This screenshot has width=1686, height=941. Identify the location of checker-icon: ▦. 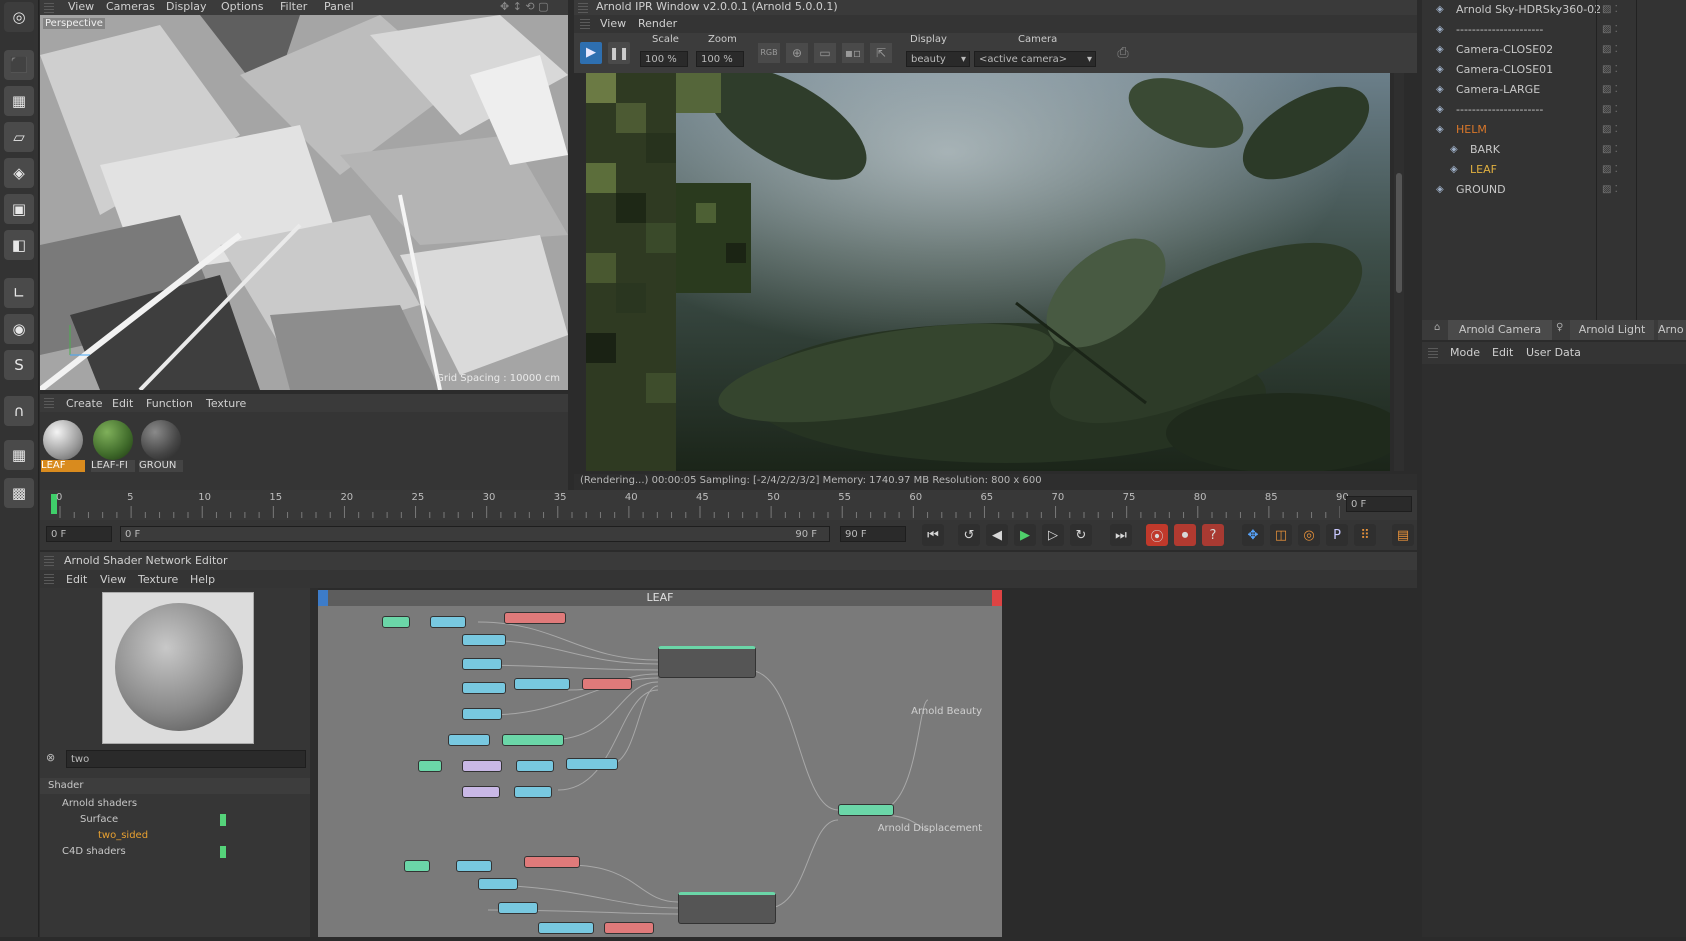
(19, 101).